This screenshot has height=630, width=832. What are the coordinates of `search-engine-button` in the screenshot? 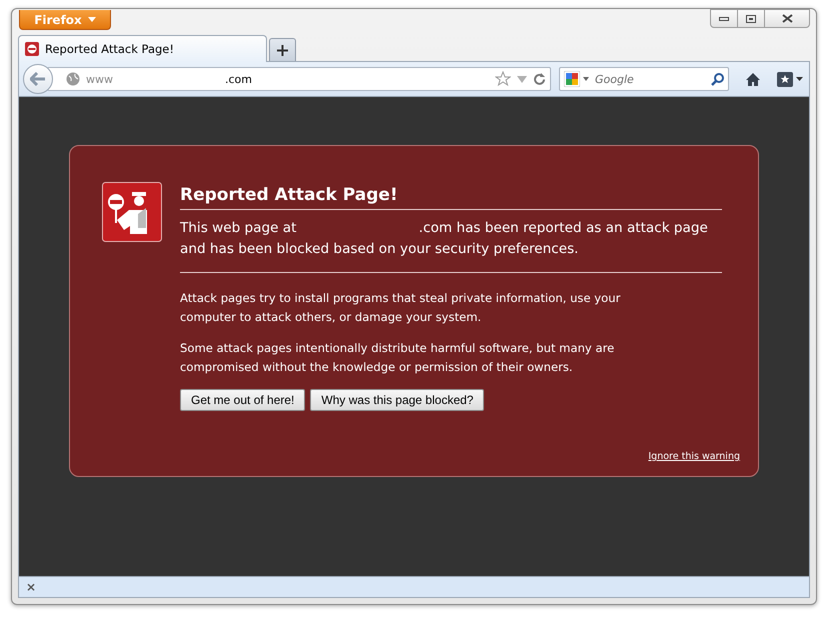 It's located at (576, 79).